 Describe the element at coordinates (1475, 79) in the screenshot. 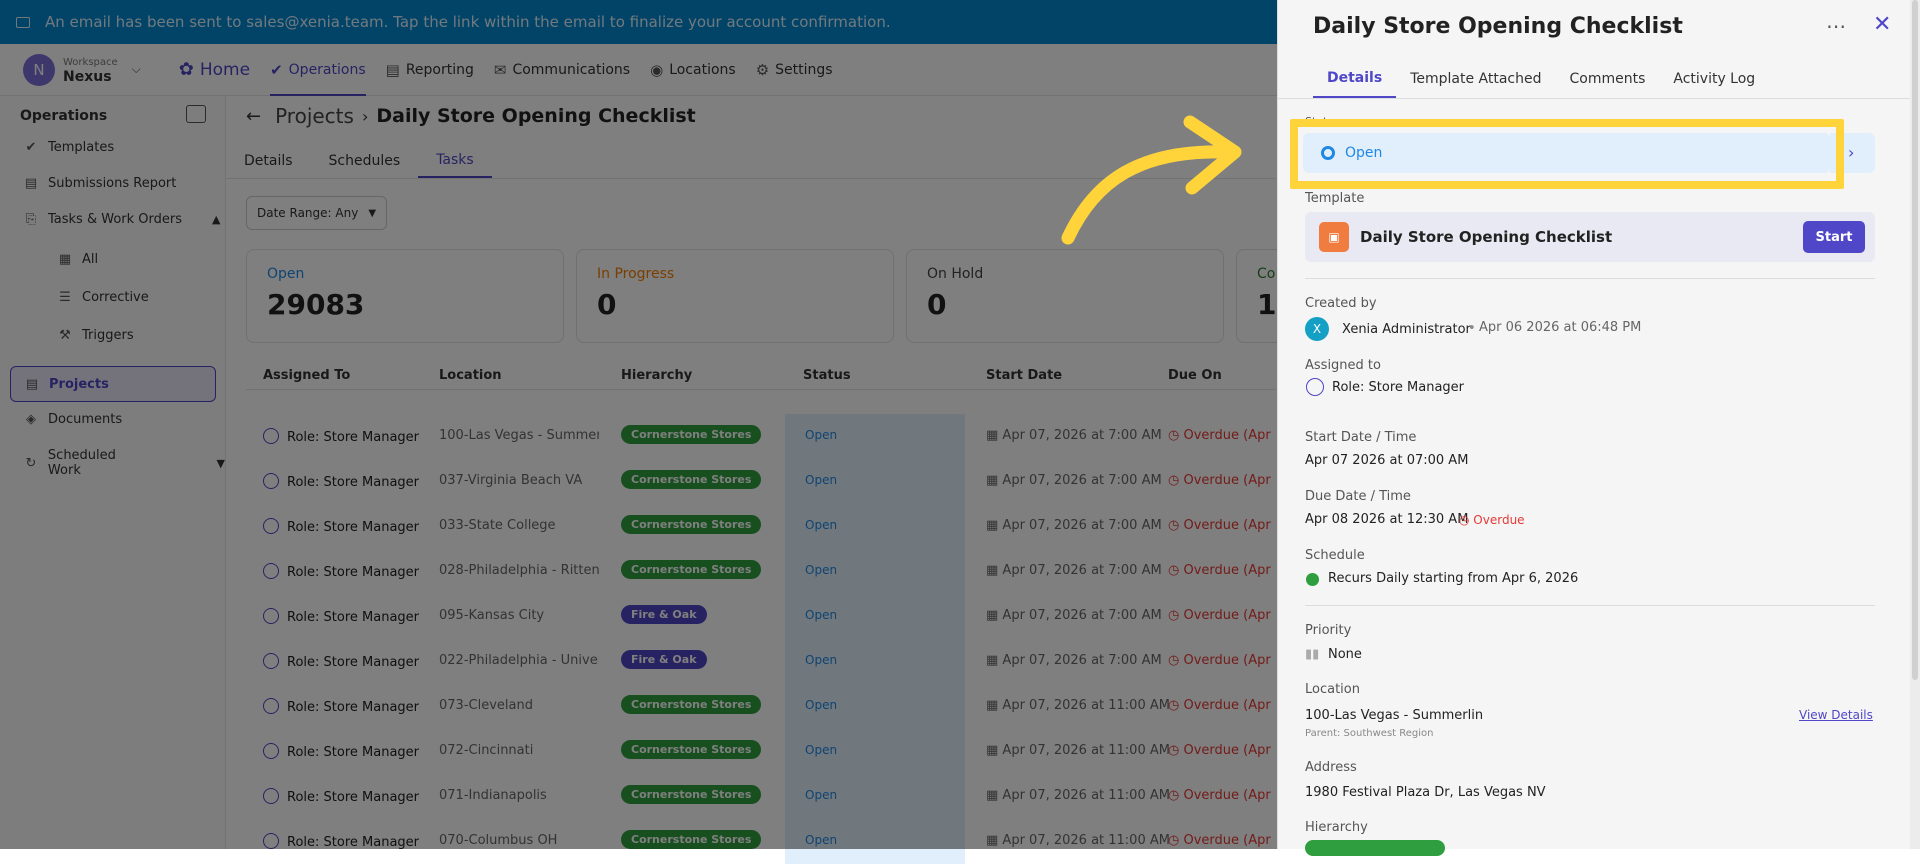

I see `panel-tab-template-attached: Template Attached` at that location.